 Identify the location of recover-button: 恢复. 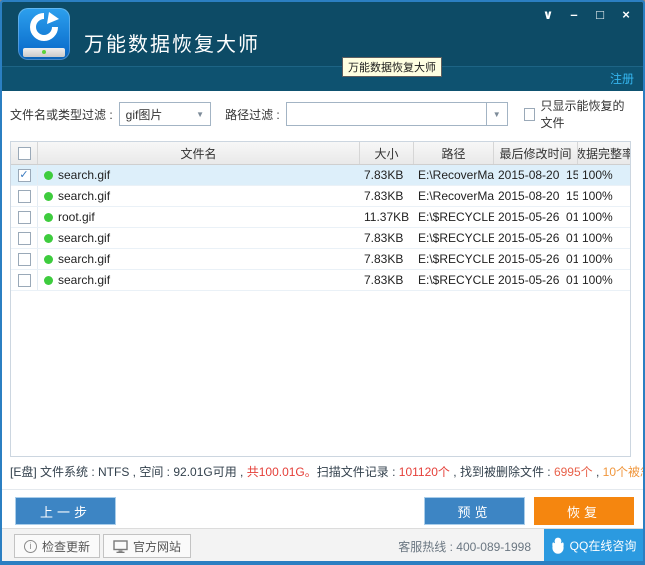
(584, 511).